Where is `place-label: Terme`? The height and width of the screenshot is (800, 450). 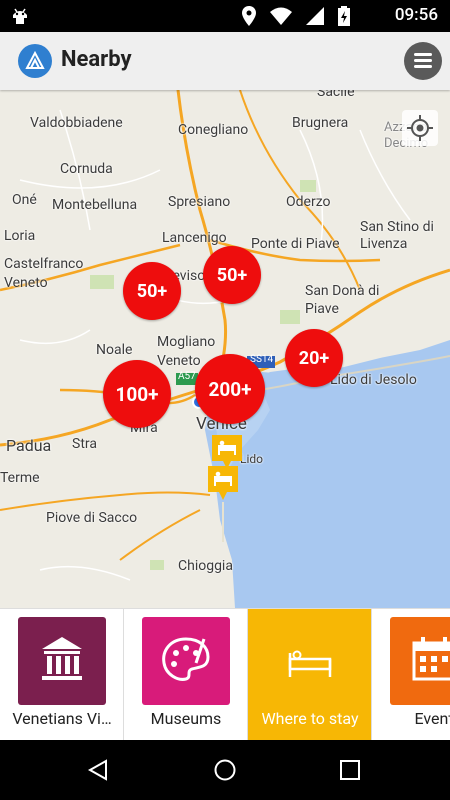
place-label: Terme is located at coordinates (20, 478).